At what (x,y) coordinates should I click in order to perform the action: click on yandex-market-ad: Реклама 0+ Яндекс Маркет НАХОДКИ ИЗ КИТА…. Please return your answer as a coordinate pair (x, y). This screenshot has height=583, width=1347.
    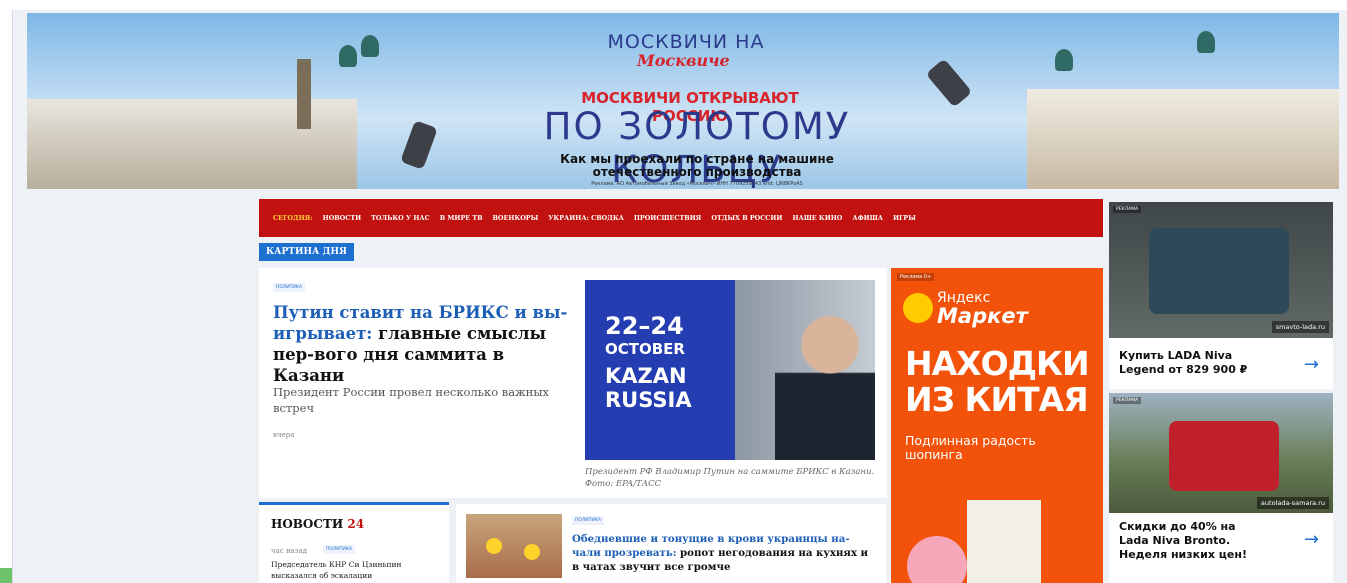
    Looking at the image, I should click on (997, 425).